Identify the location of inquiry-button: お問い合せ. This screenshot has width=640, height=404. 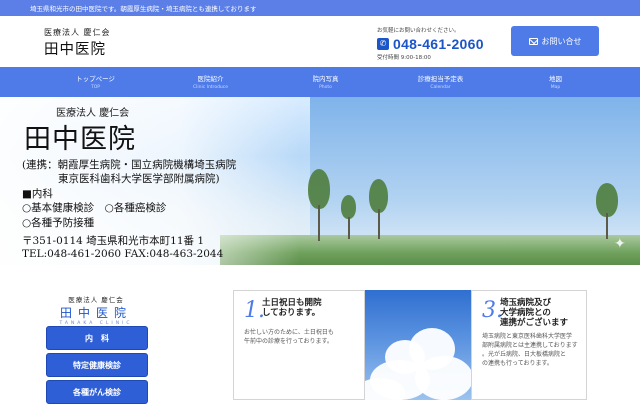
(555, 41).